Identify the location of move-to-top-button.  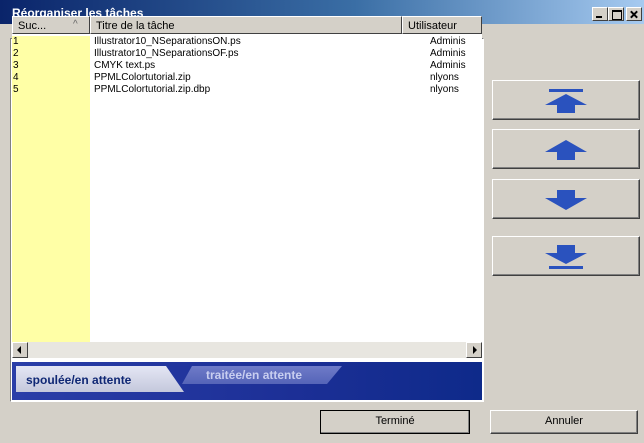
(566, 100).